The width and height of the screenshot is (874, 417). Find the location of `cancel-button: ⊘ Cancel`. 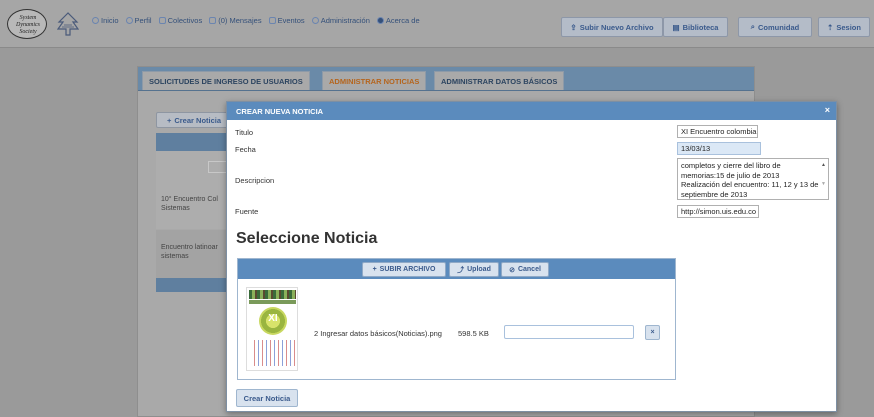

cancel-button: ⊘ Cancel is located at coordinates (525, 269).